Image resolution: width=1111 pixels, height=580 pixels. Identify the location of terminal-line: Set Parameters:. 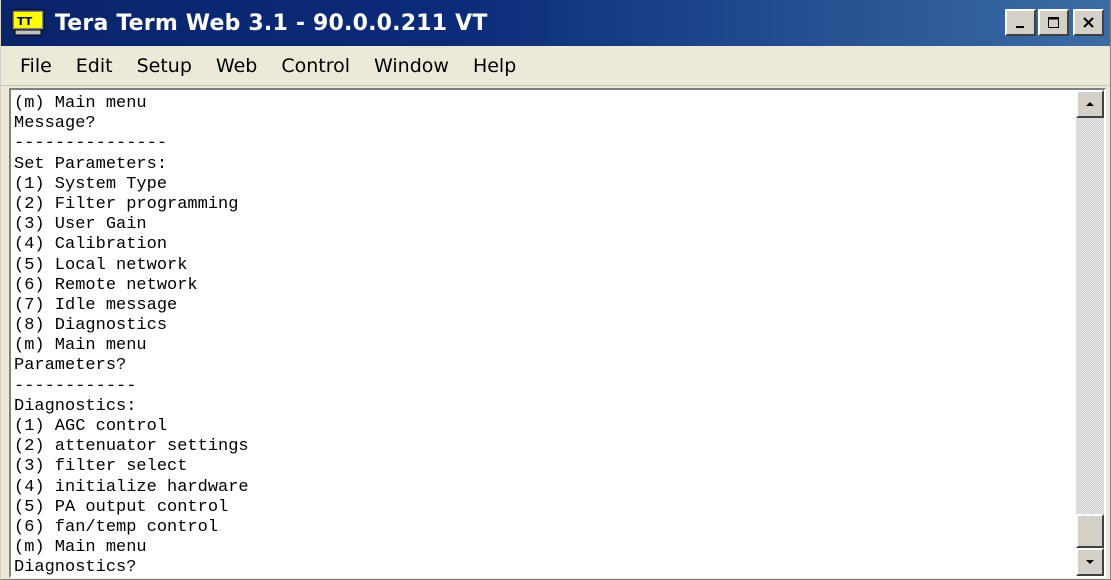
(91, 164).